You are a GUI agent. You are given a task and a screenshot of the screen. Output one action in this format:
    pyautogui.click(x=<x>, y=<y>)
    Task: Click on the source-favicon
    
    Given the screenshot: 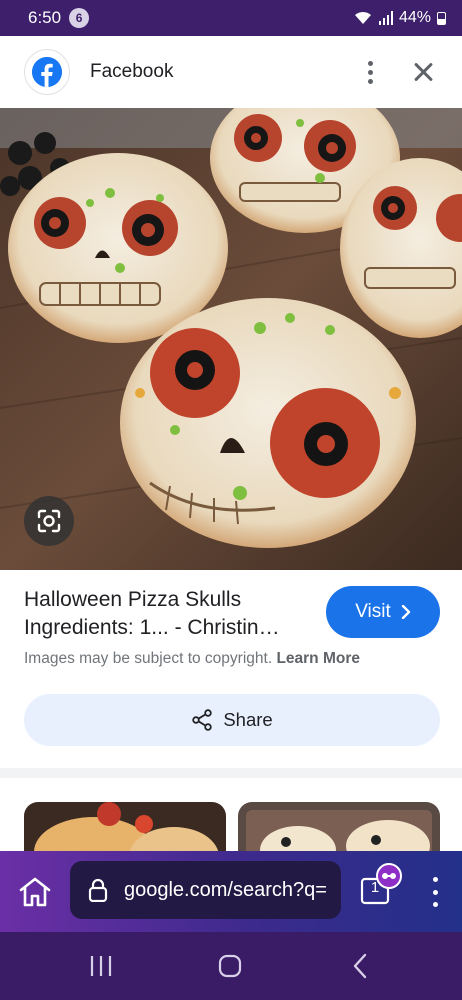 What is the action you would take?
    pyautogui.click(x=47, y=72)
    